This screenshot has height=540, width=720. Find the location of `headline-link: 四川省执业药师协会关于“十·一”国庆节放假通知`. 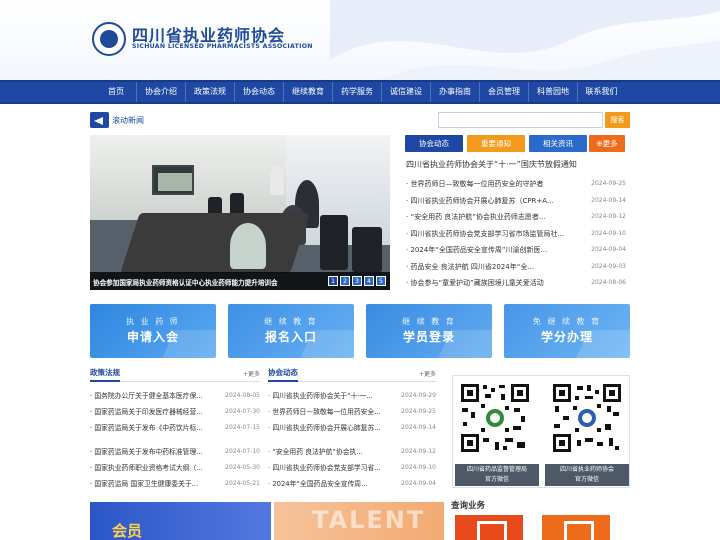

headline-link: 四川省执业药师协会关于“十·一”国庆节放假通知 is located at coordinates (491, 164).